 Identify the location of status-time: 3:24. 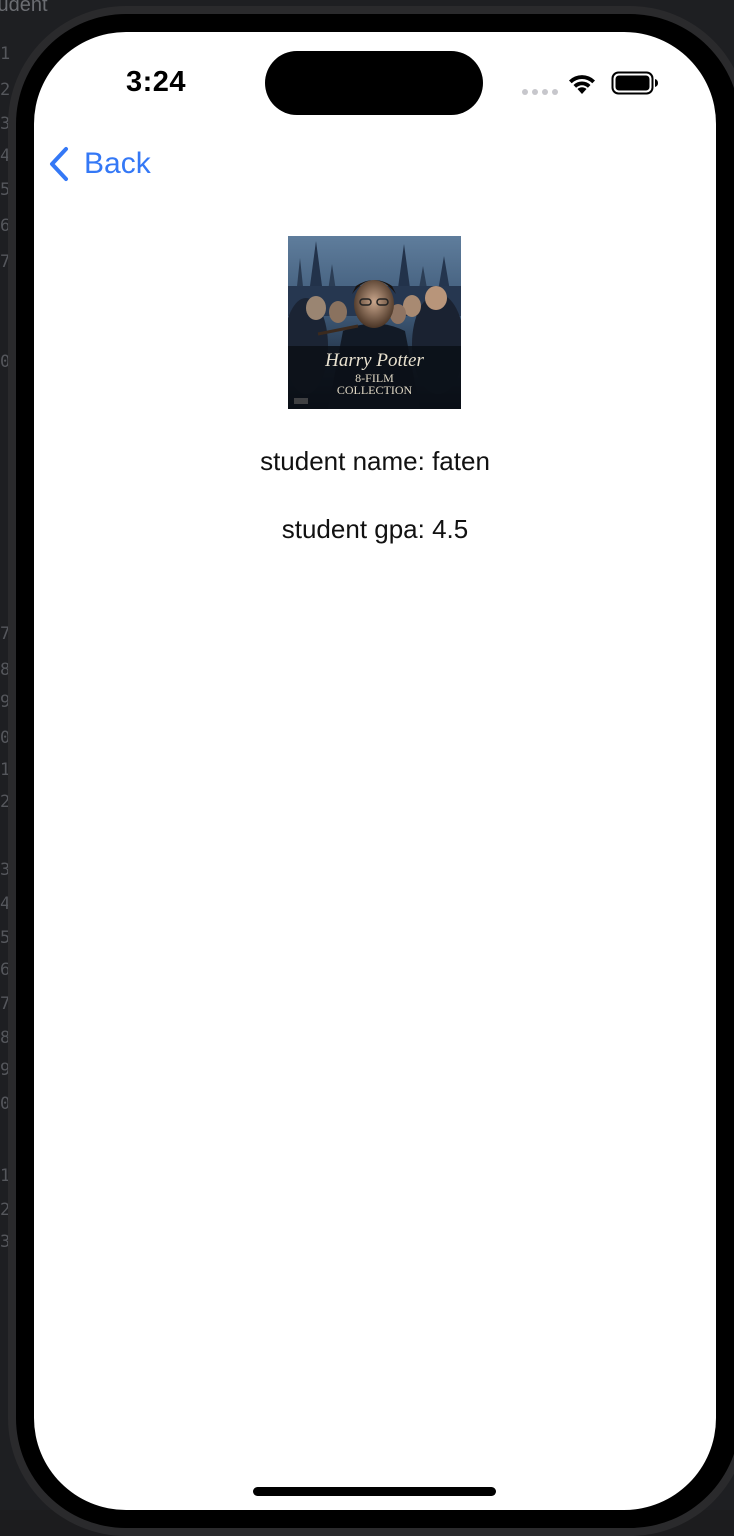
(156, 82).